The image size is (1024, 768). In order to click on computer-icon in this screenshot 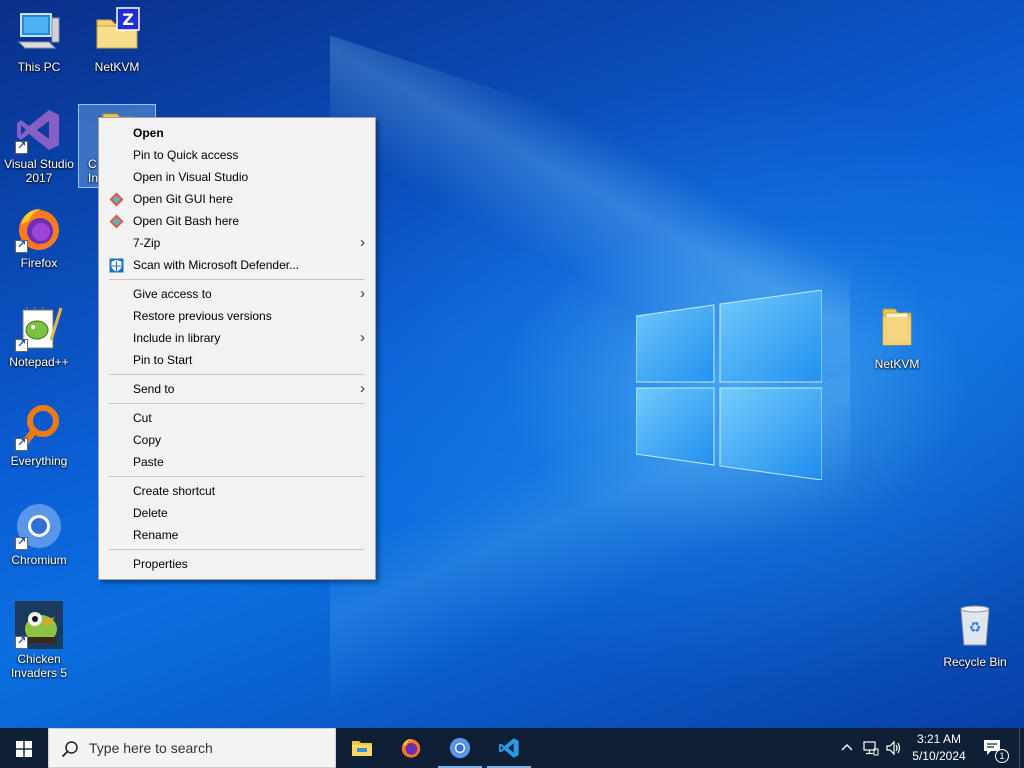, I will do `click(38, 31)`.